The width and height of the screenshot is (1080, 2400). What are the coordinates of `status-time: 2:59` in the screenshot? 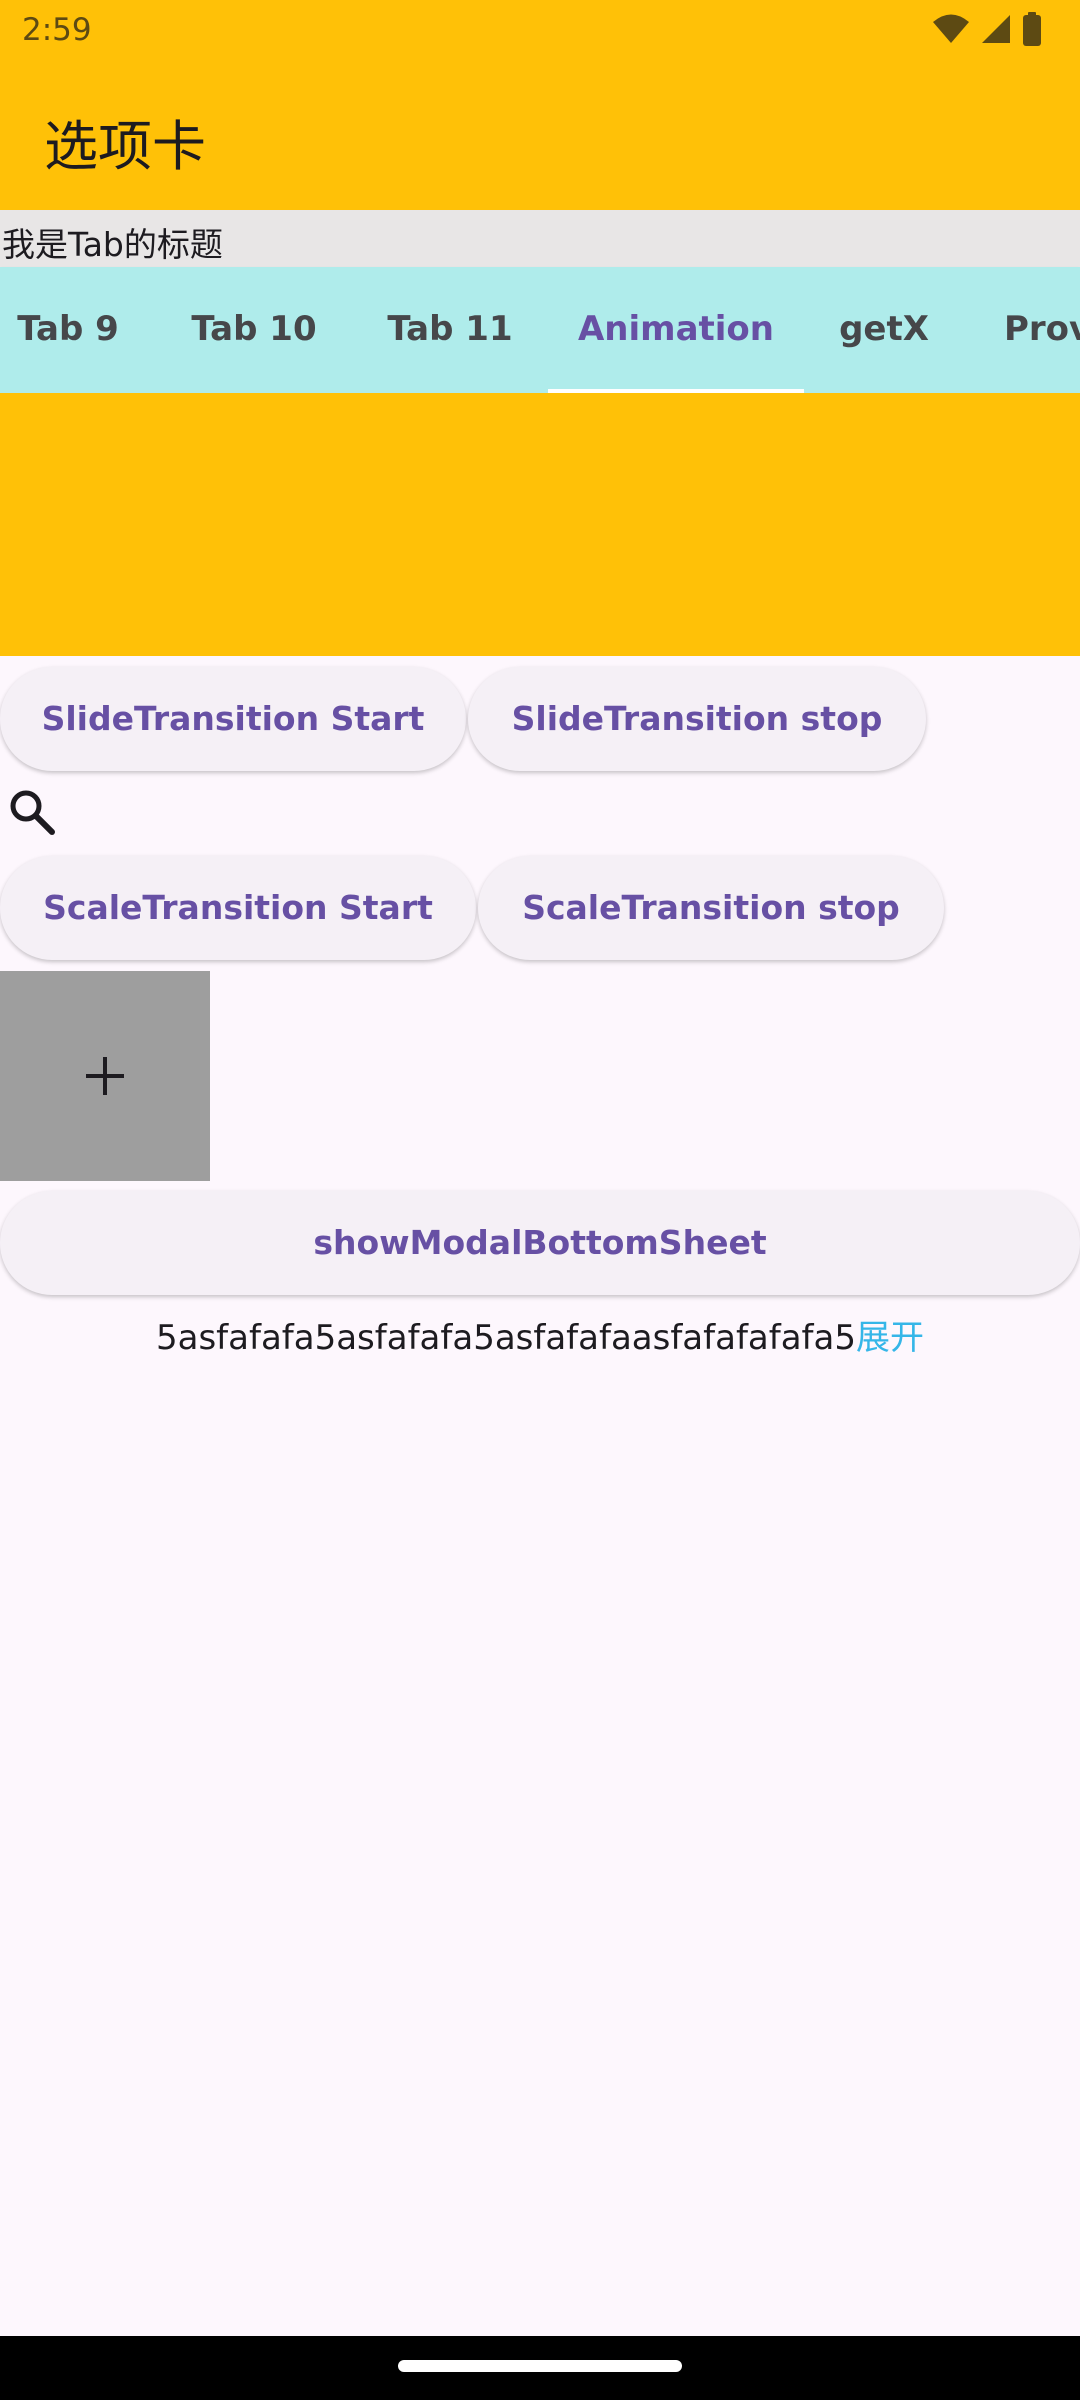 It's located at (57, 30).